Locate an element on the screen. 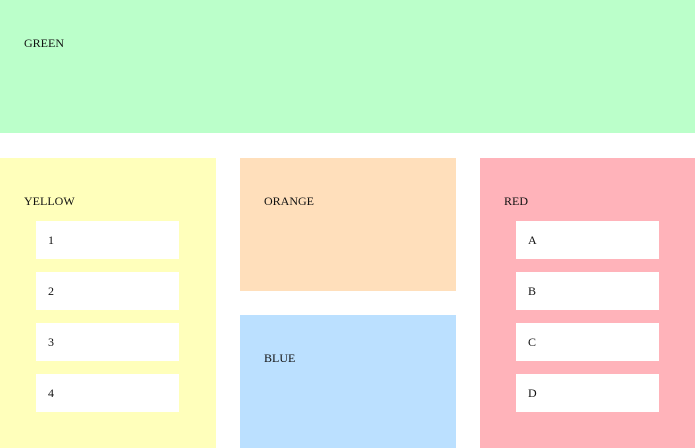 Image resolution: width=695 pixels, height=448 pixels. blue-panel-label: BLUE is located at coordinates (280, 358).